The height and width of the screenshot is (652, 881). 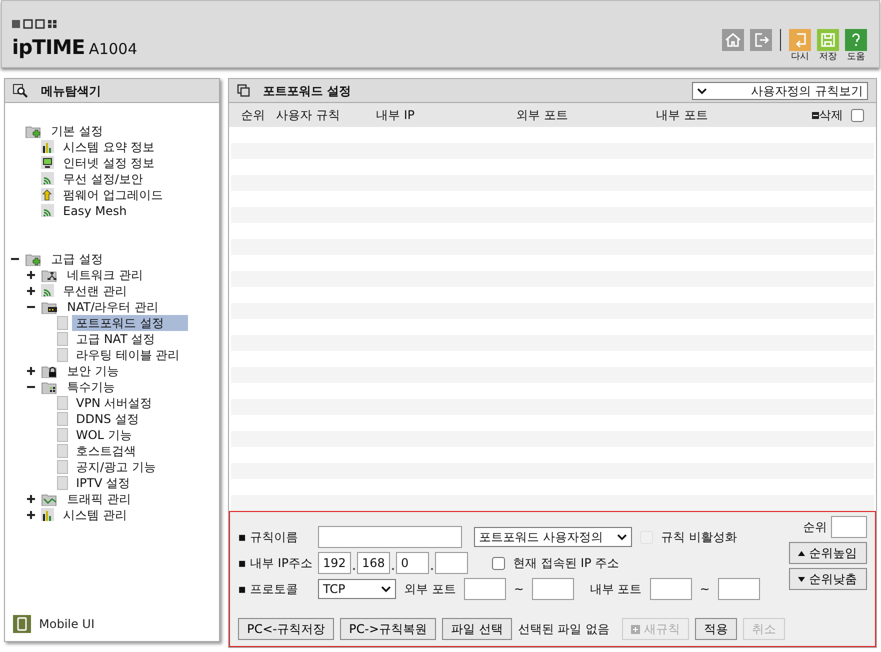 I want to click on tree-item: 펌웨어 업그레이드, so click(x=113, y=195).